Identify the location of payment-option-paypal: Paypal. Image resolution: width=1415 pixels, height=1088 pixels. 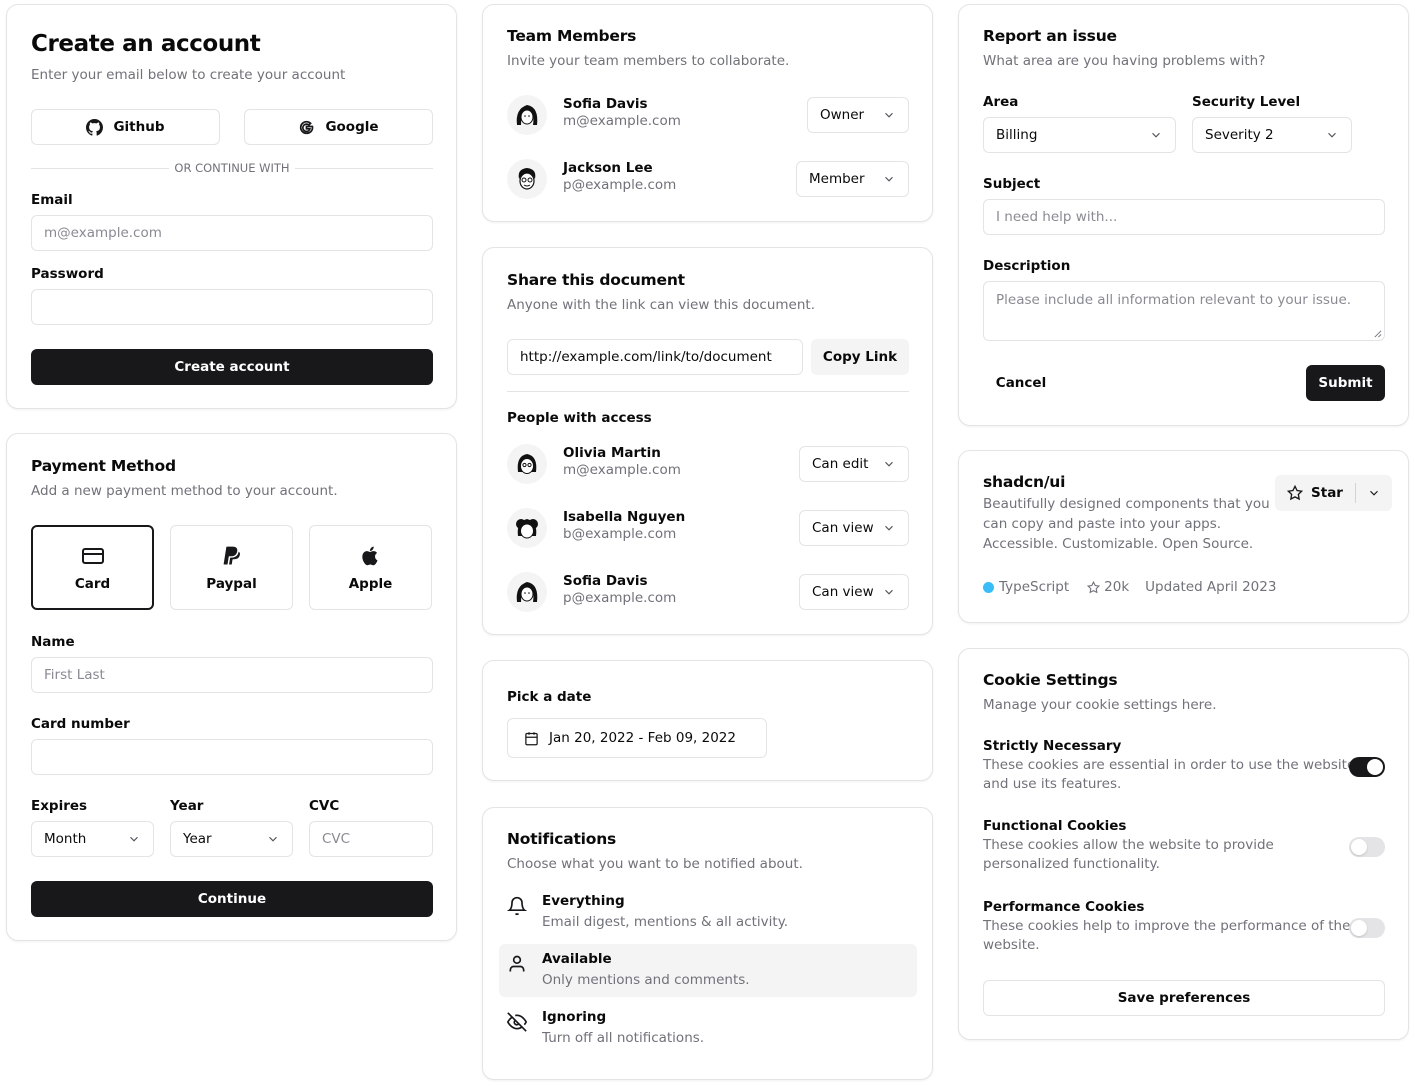
(231, 567).